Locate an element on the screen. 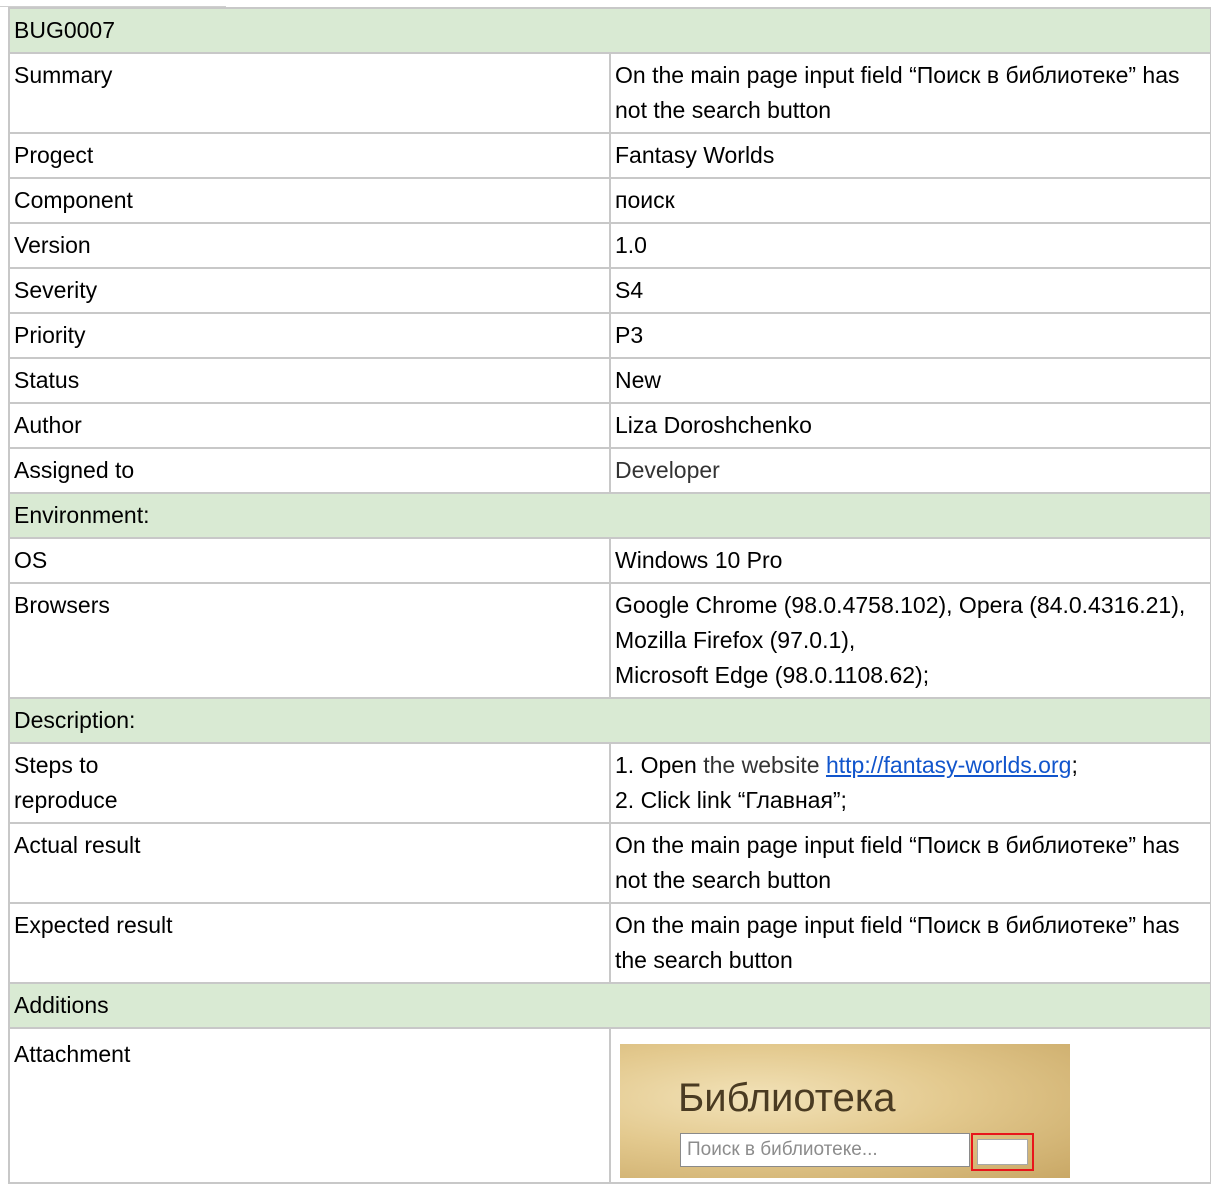  additions-heading: Additions is located at coordinates (609, 1005).